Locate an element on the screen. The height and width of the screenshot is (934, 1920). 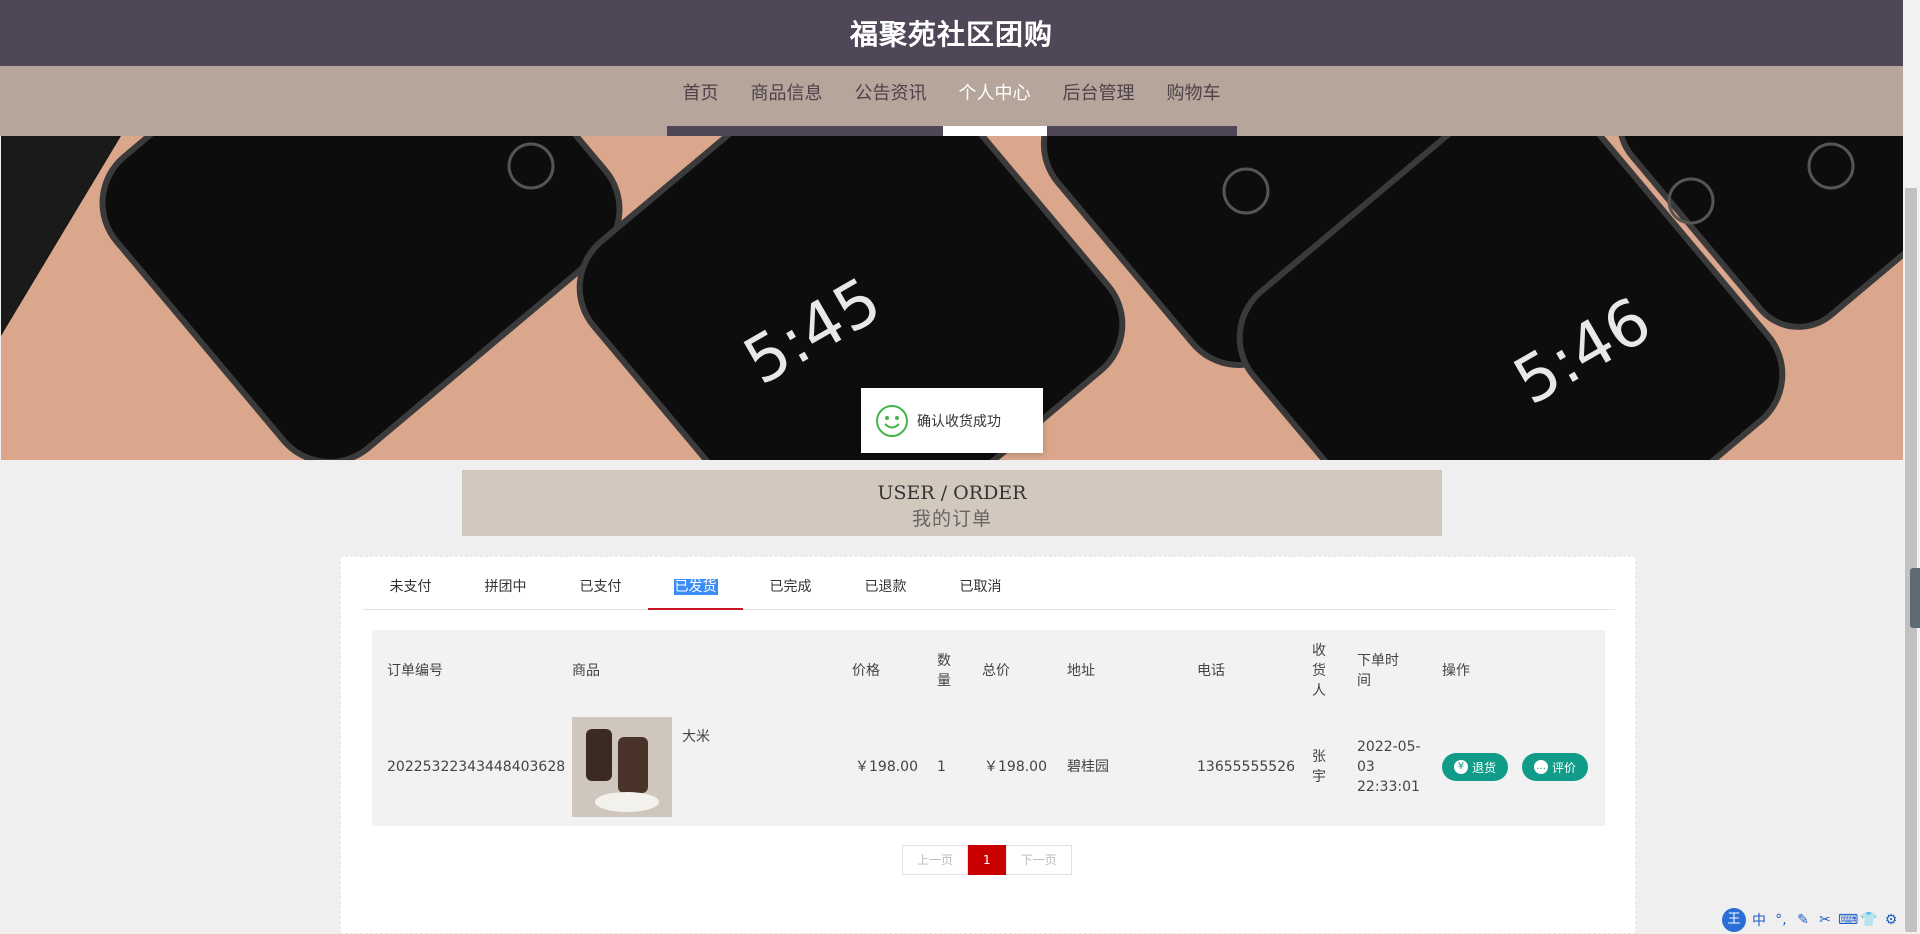
toast-text: 确认收货成功 is located at coordinates (959, 421).